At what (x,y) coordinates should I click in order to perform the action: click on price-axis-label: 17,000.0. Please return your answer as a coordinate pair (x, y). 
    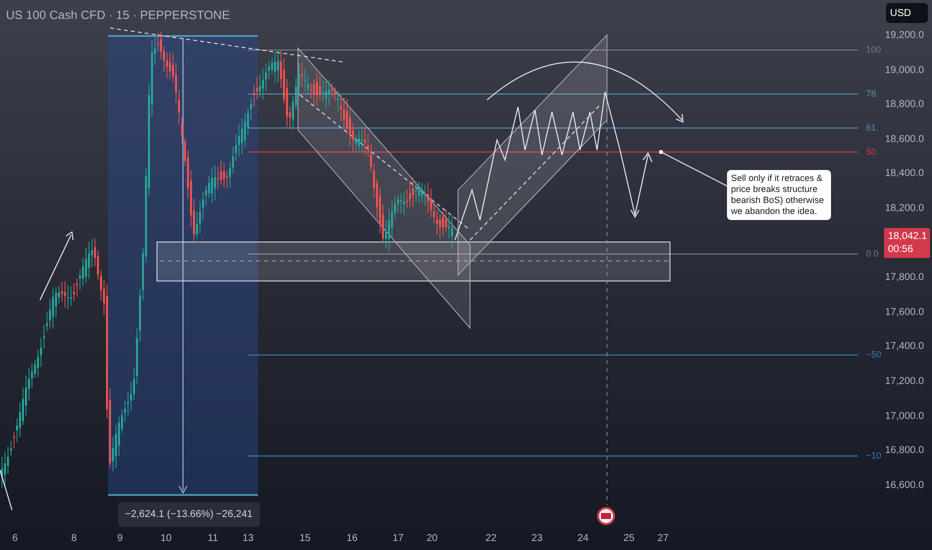
    Looking at the image, I should click on (904, 417).